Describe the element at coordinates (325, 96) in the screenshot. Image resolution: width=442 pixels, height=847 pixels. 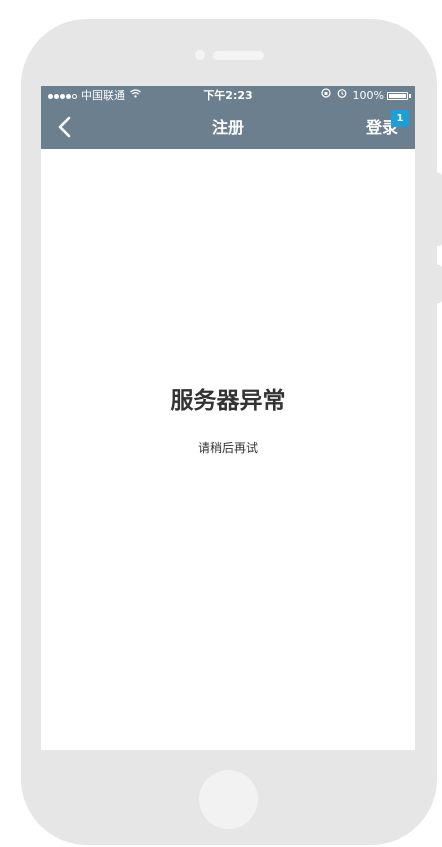
I see `rotation-lock-icon` at that location.